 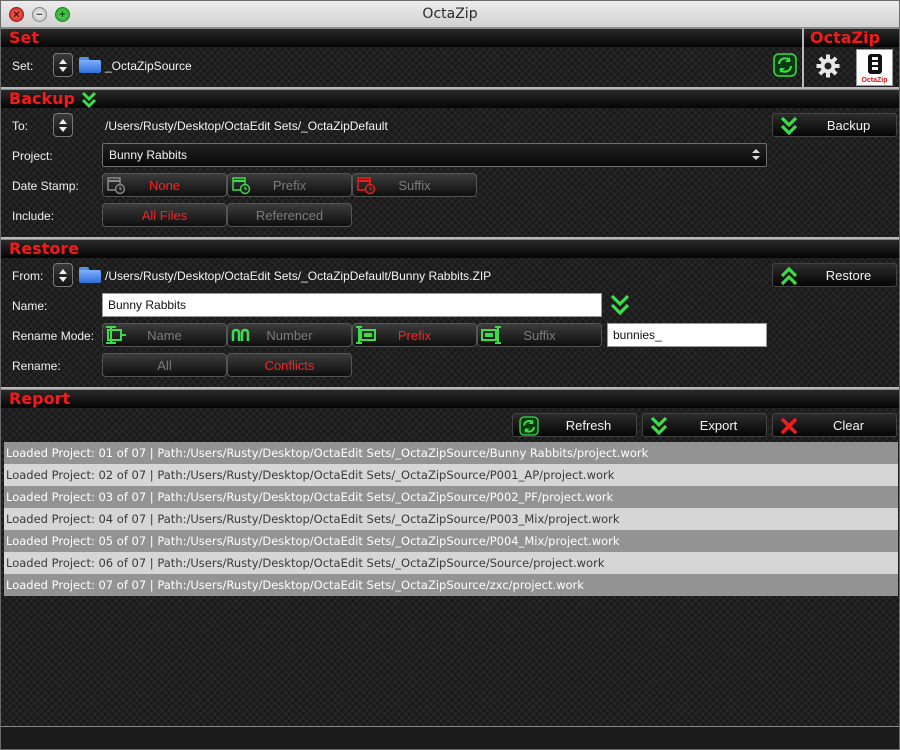 What do you see at coordinates (28, 276) in the screenshot?
I see `restore-from-label: From:` at bounding box center [28, 276].